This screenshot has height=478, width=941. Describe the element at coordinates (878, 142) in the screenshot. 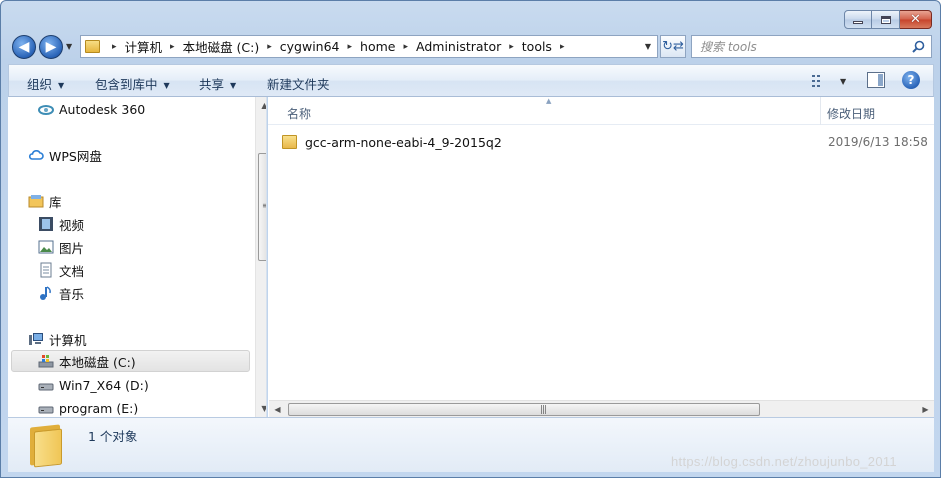

I see `file-date-modified: 2019/6/13 18:58` at that location.